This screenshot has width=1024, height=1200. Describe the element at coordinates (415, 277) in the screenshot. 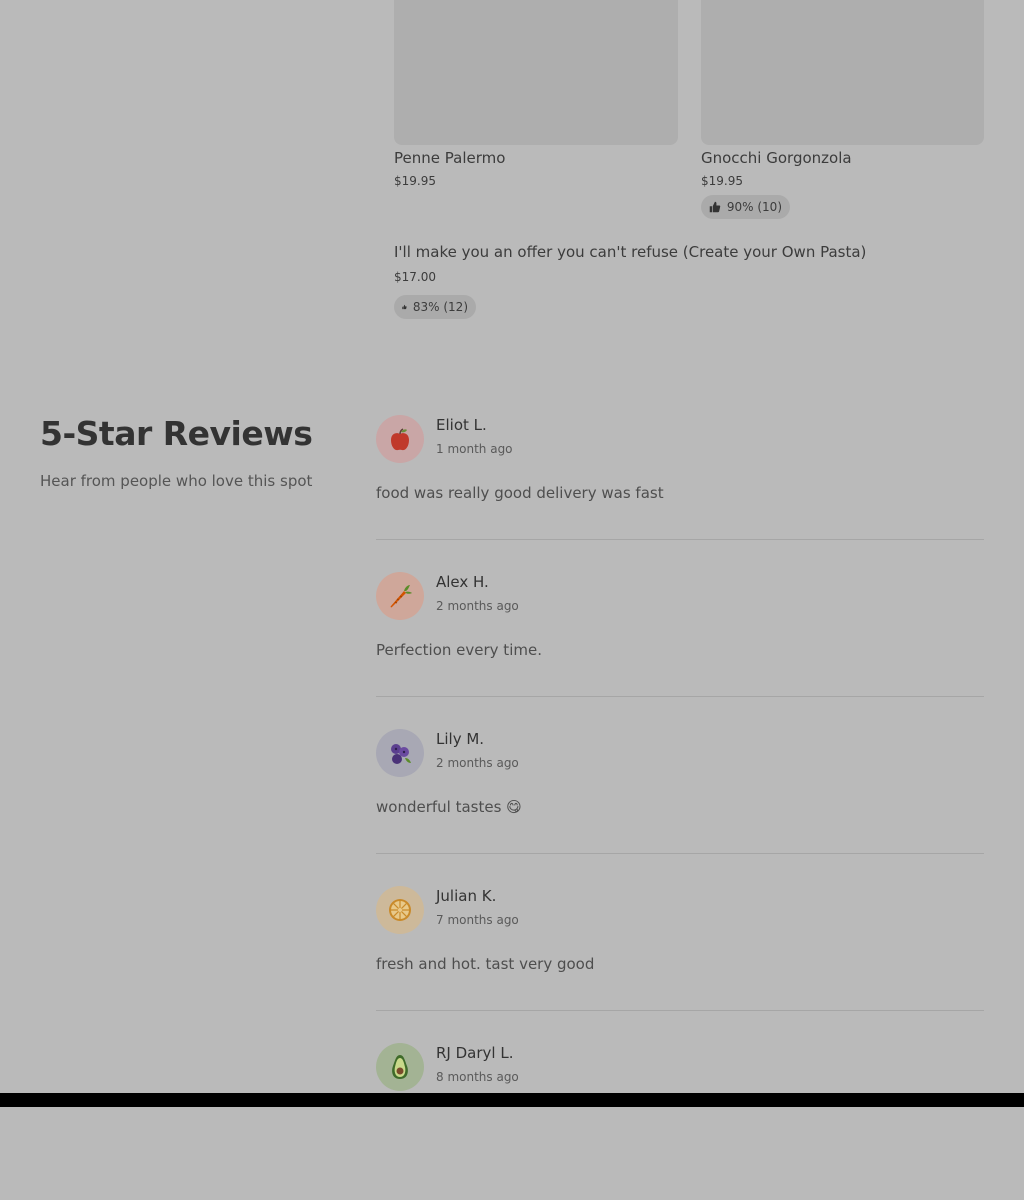

I see `menu-item-price: $17.00` at that location.